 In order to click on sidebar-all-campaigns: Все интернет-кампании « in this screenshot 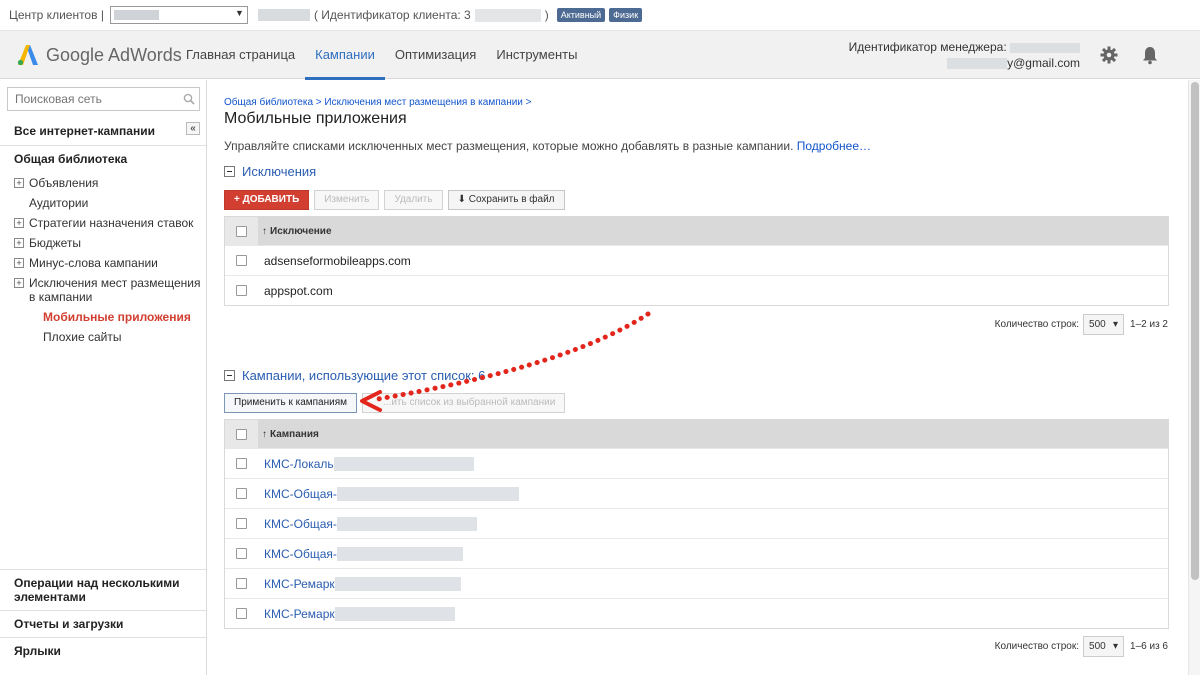, I will do `click(103, 132)`.